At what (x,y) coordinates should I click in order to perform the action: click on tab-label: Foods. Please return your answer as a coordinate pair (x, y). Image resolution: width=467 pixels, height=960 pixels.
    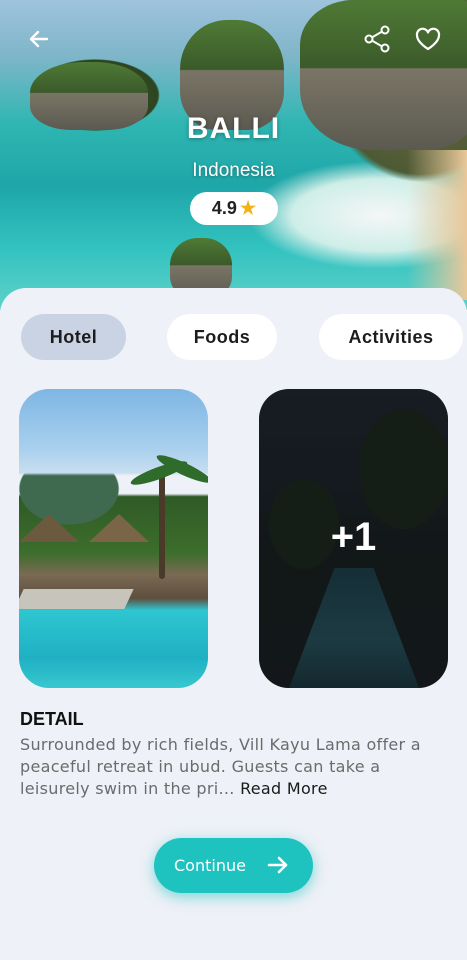
    Looking at the image, I should click on (222, 336).